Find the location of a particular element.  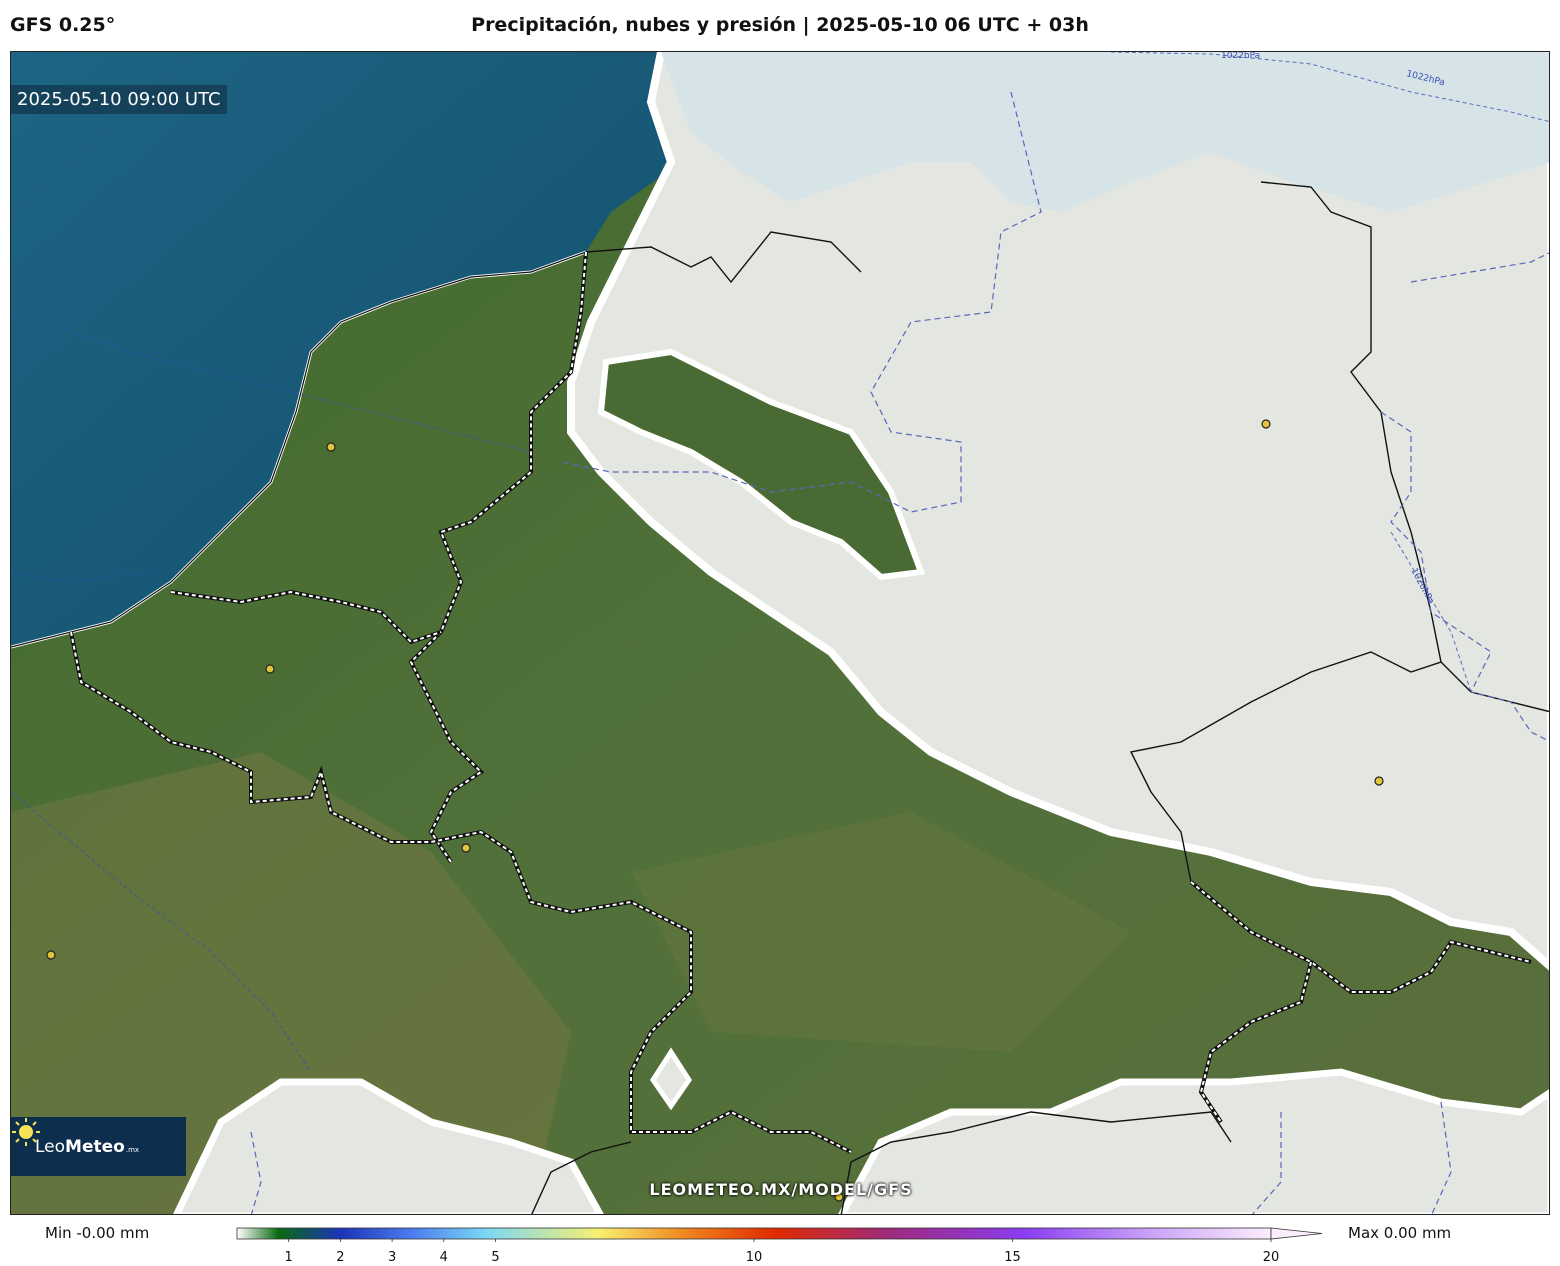

min-label: Min -0.00 mm is located at coordinates (97, 1233).